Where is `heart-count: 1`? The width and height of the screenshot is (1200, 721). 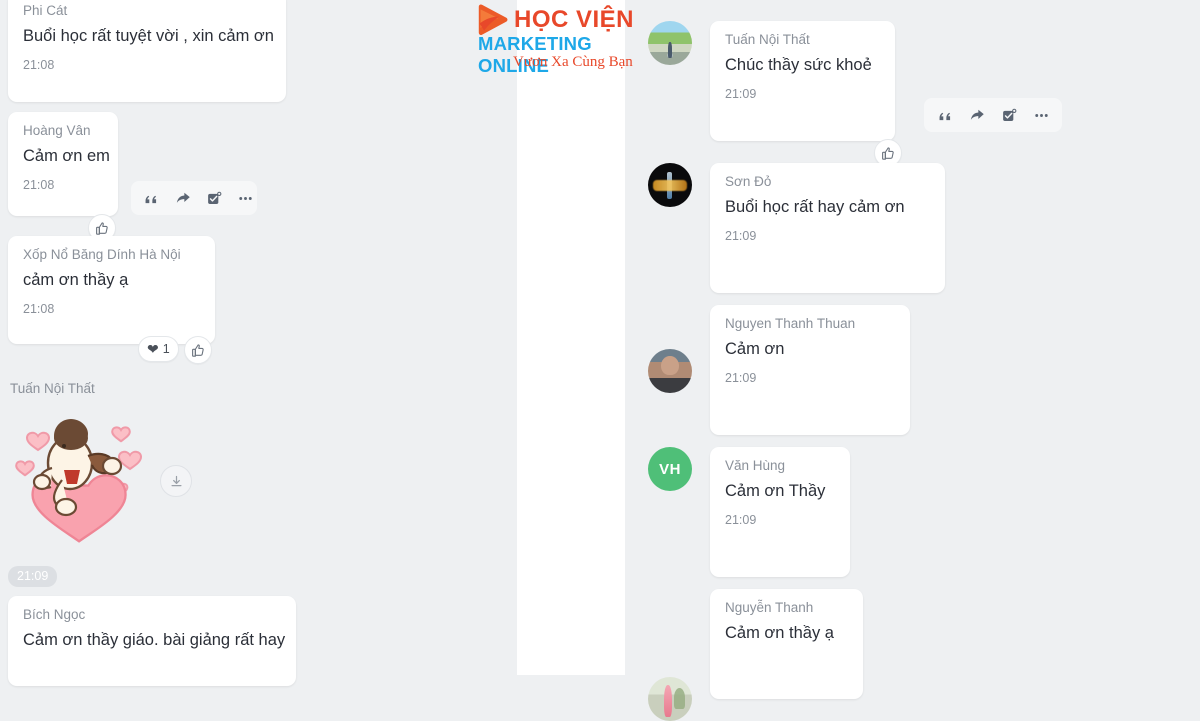
heart-count: 1 is located at coordinates (166, 349).